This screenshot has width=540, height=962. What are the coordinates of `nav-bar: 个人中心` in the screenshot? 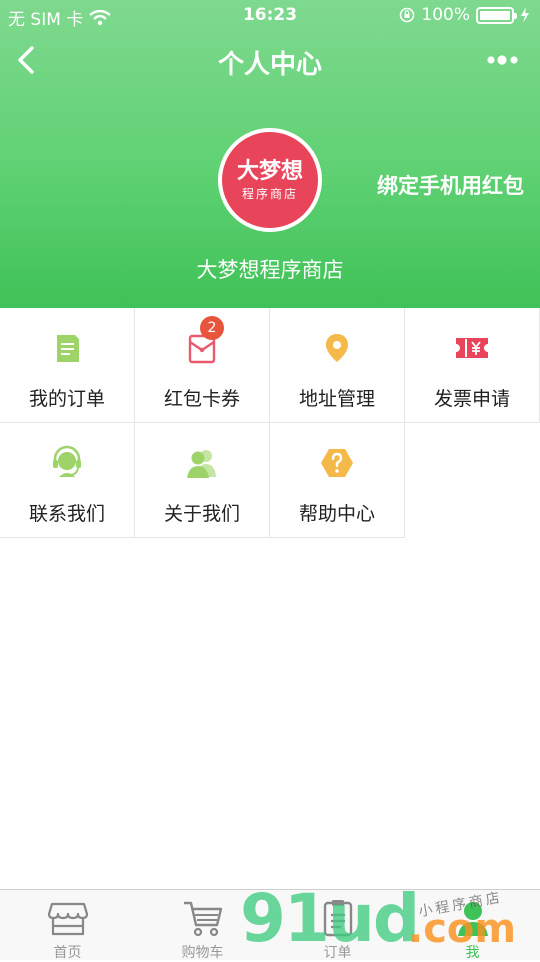 It's located at (270, 60).